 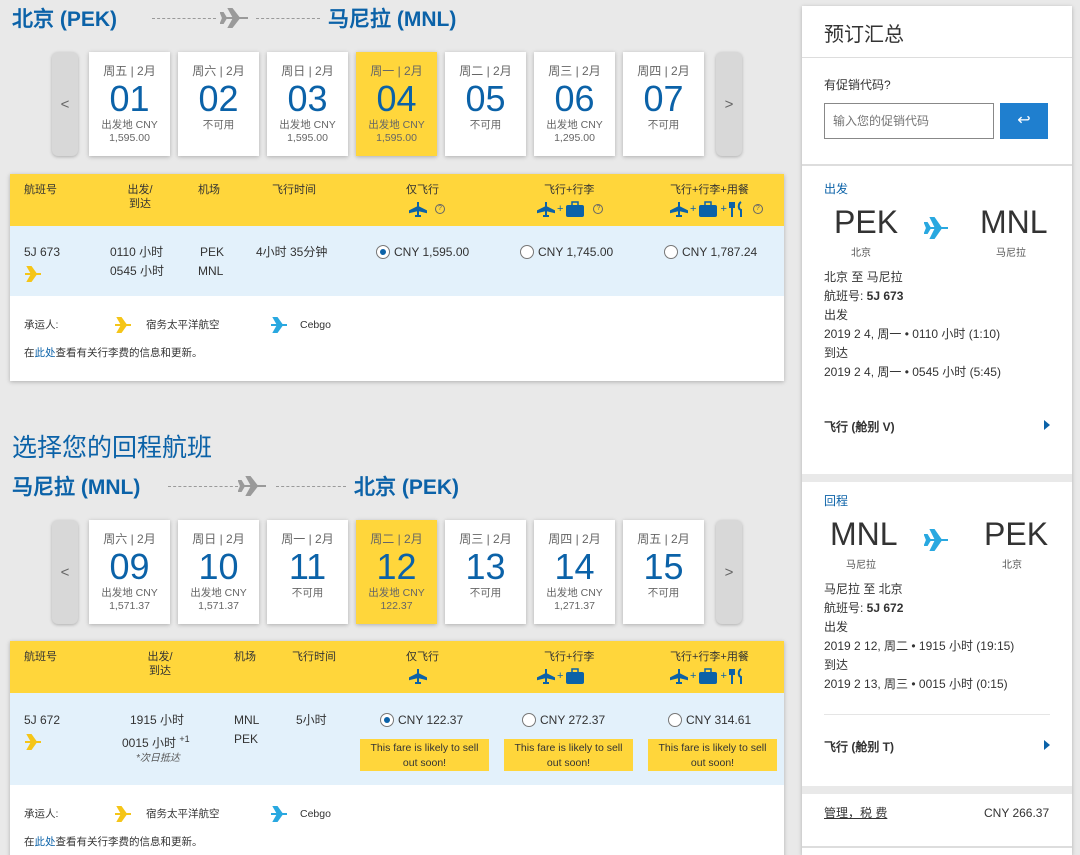 I want to click on flight-duration: 5小时, so click(x=311, y=720).